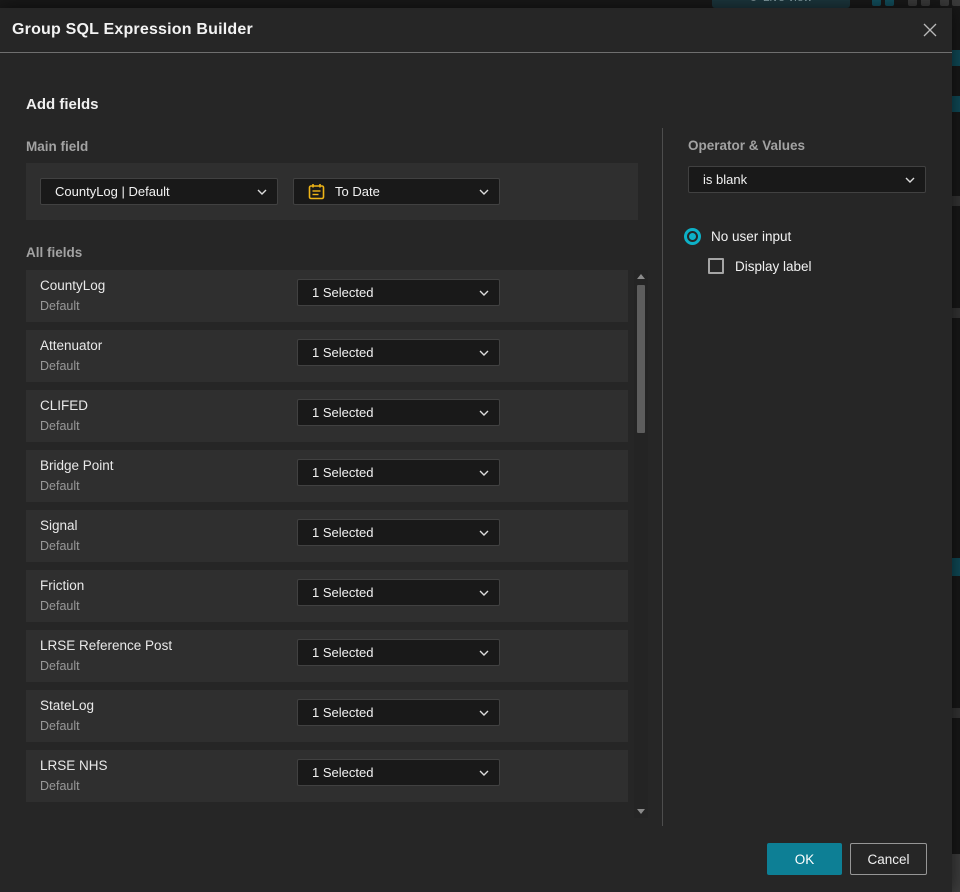 The image size is (960, 892). I want to click on main-field-panel: CountyLog | Default To Date, so click(332, 191).